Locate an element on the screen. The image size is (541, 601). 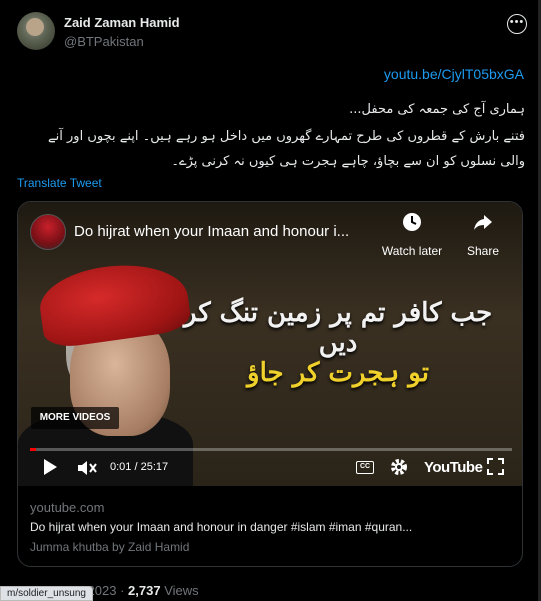
player-controls: 0:01 / 25:17 CC YouTube is located at coordinates (270, 469).